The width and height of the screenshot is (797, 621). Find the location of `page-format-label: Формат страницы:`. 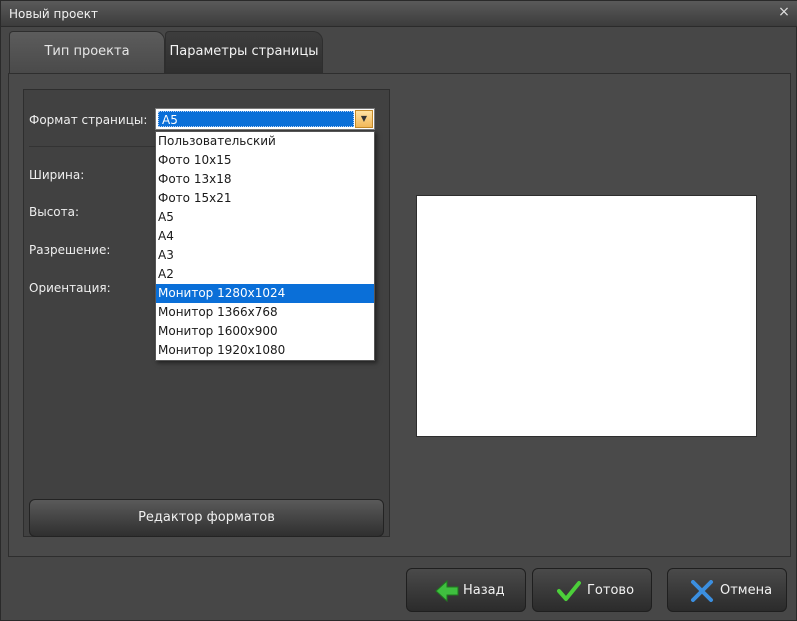

page-format-label: Формат страницы: is located at coordinates (88, 120).